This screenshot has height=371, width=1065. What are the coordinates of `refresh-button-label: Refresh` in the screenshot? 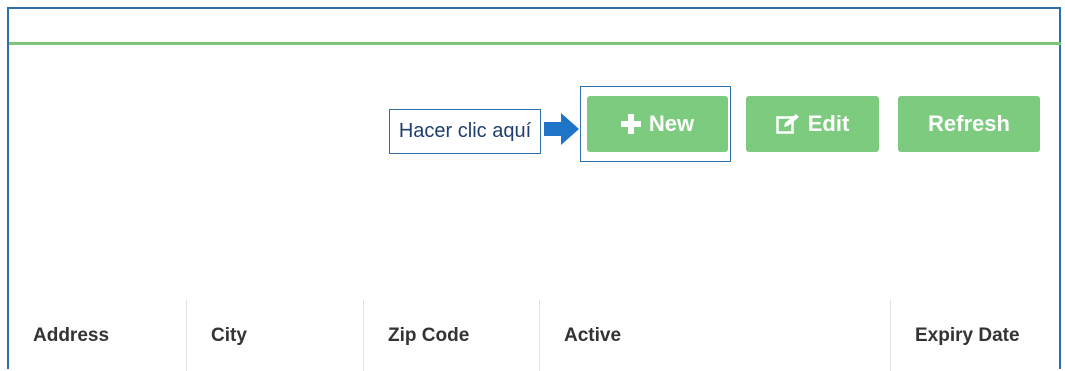 It's located at (969, 123).